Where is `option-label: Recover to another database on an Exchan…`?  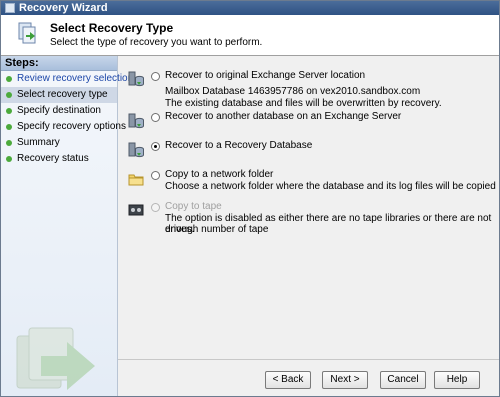
option-label: Recover to another database on an Exchan… is located at coordinates (283, 116).